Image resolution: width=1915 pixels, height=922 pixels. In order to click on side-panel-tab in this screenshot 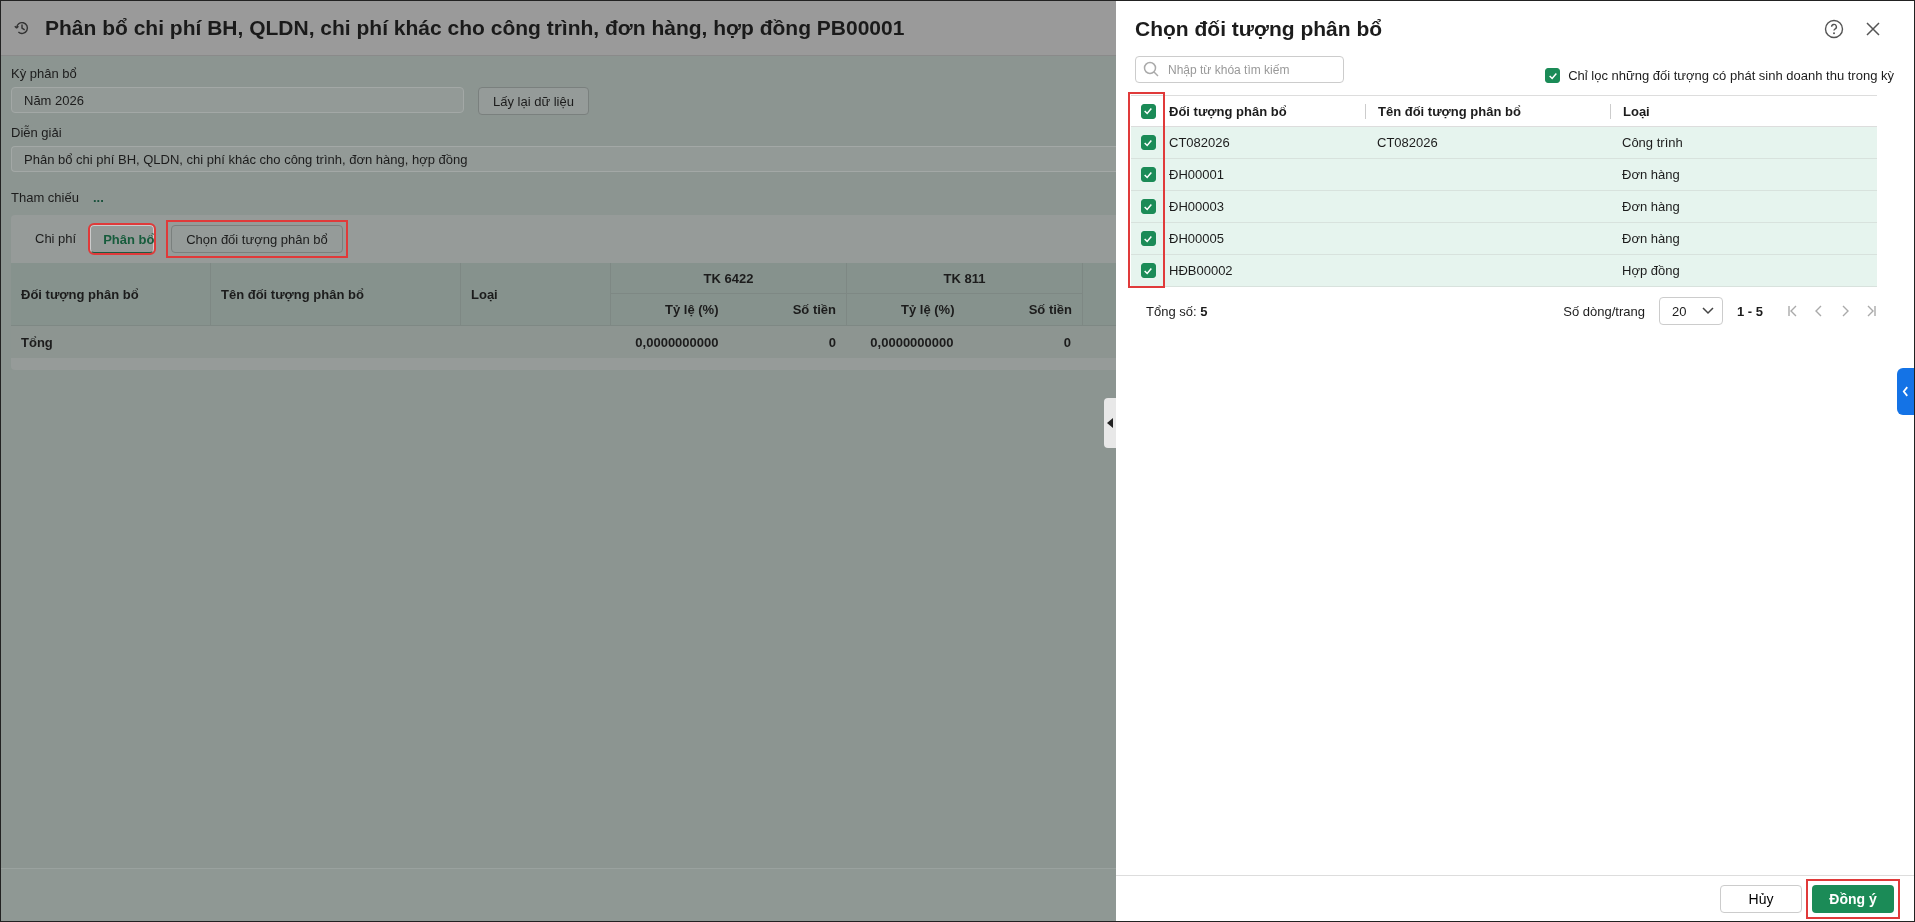, I will do `click(1905, 391)`.